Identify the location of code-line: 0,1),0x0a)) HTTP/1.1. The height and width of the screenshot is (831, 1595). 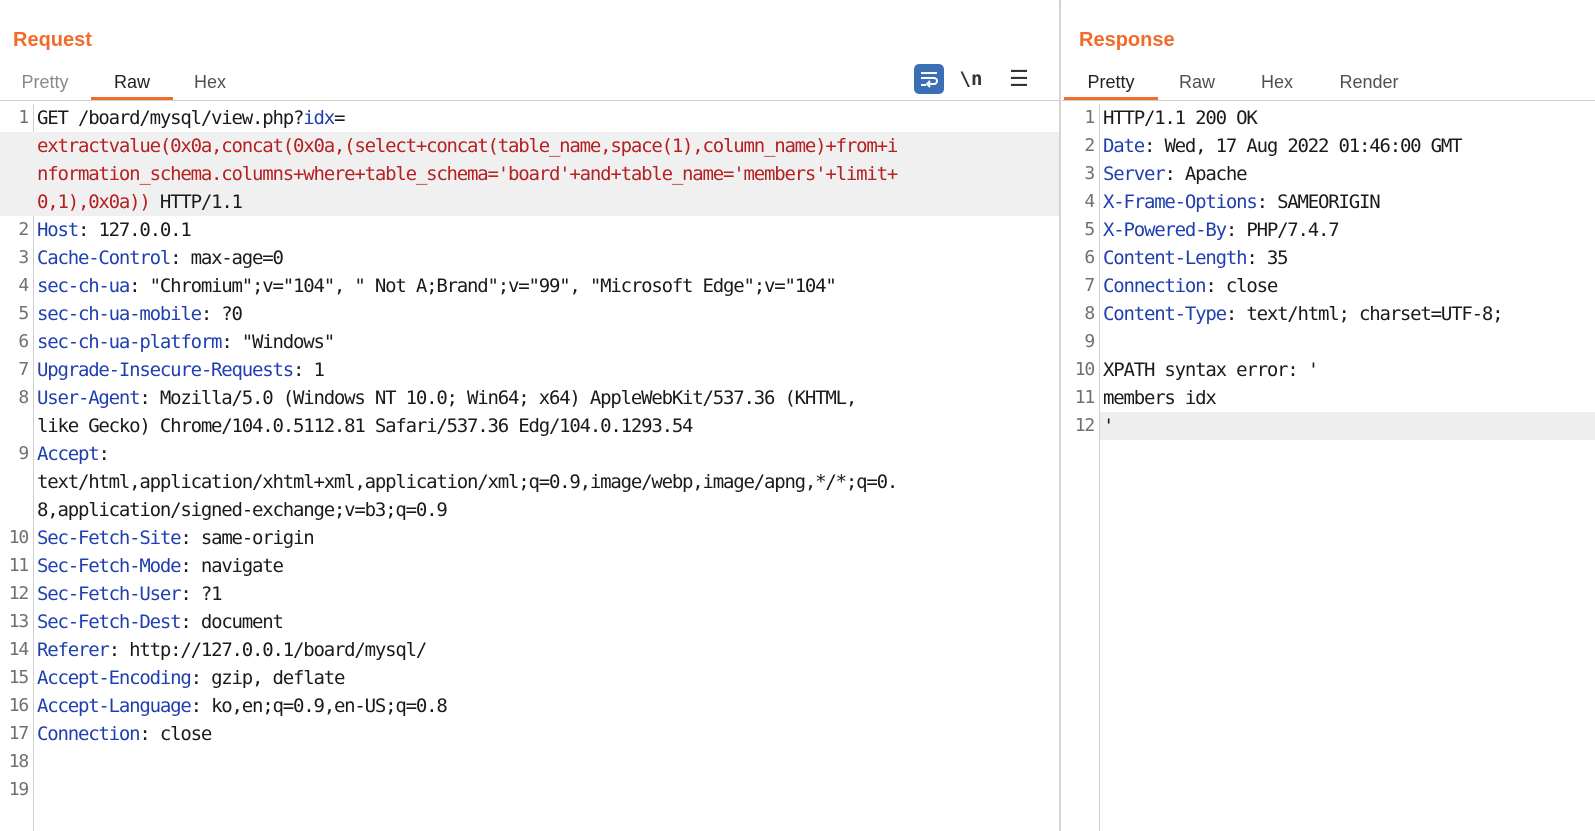
(530, 202).